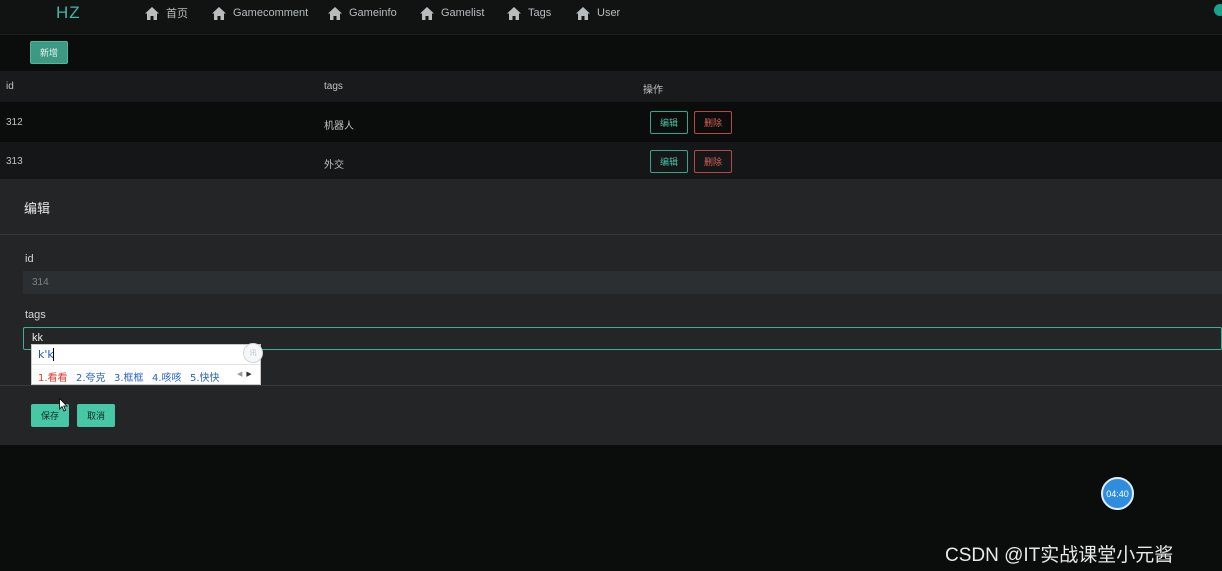 The image size is (1222, 571). Describe the element at coordinates (1059, 555) in the screenshot. I see `watermark: CSDN @IT实战课堂小元酱` at that location.